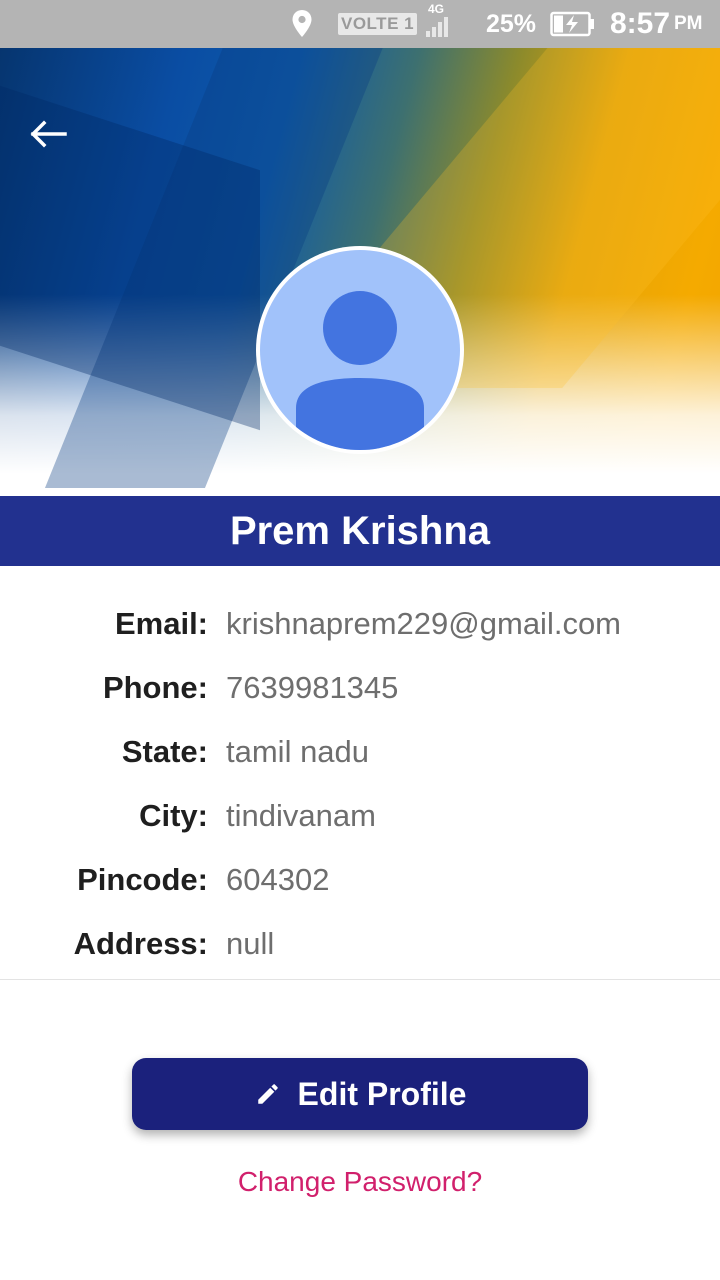 This screenshot has width=720, height=1280. I want to click on detail-value-state: tamil nadu, so click(298, 751).